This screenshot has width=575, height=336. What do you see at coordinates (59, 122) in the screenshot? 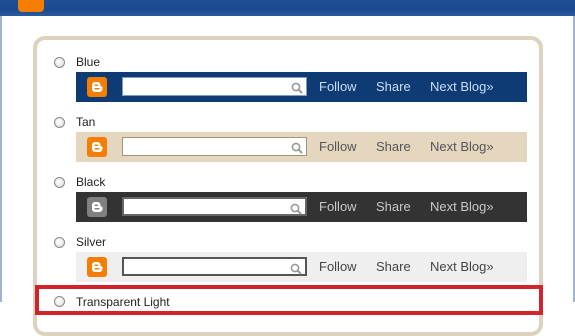
I see `radio-tan` at bounding box center [59, 122].